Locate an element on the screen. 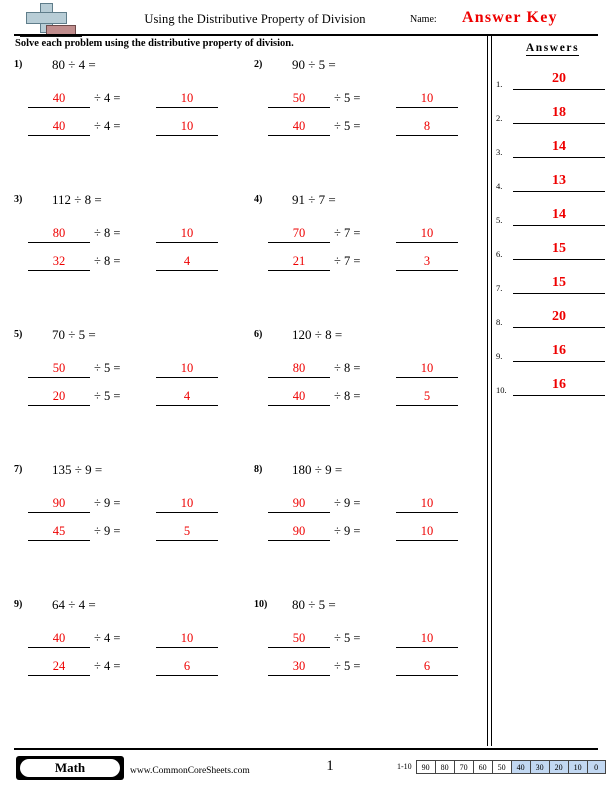 This screenshot has width=612, height=792. part-blank: 45 is located at coordinates (59, 531).